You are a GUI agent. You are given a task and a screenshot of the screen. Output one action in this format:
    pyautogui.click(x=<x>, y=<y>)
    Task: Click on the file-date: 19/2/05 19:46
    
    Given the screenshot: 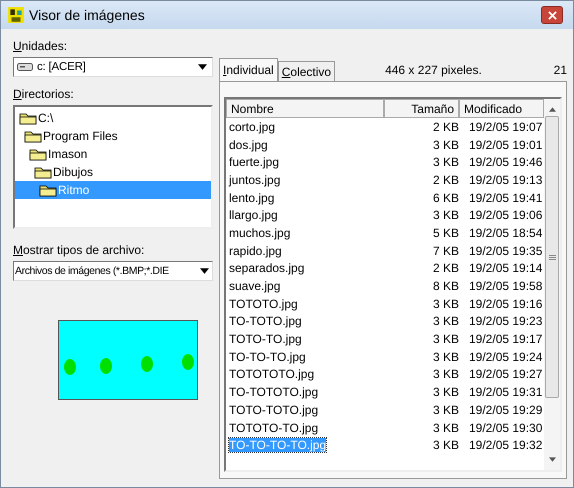 What is the action you would take?
    pyautogui.click(x=505, y=162)
    